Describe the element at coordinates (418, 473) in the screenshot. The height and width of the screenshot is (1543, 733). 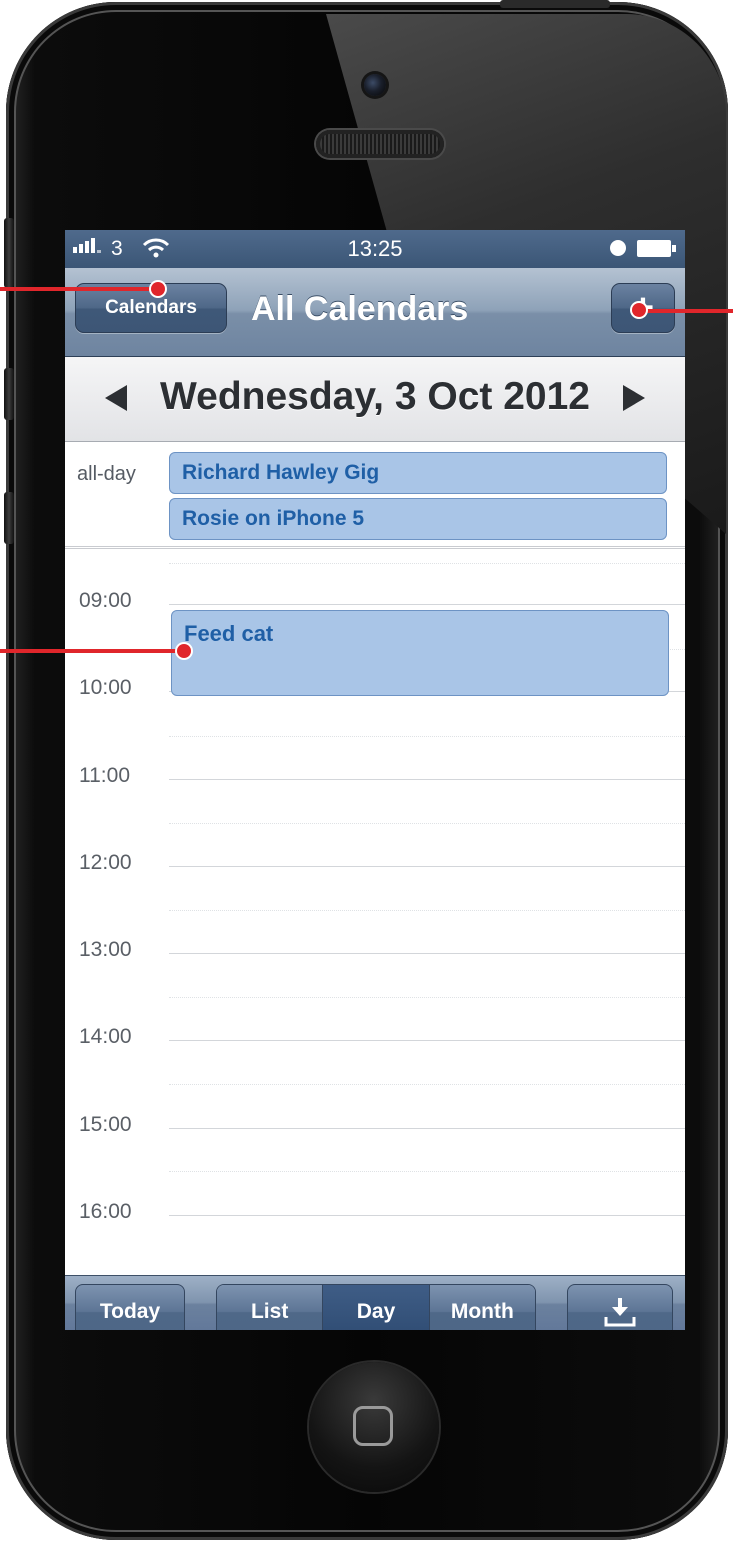
I see `all-day-event: Richard Hawley Gig` at that location.